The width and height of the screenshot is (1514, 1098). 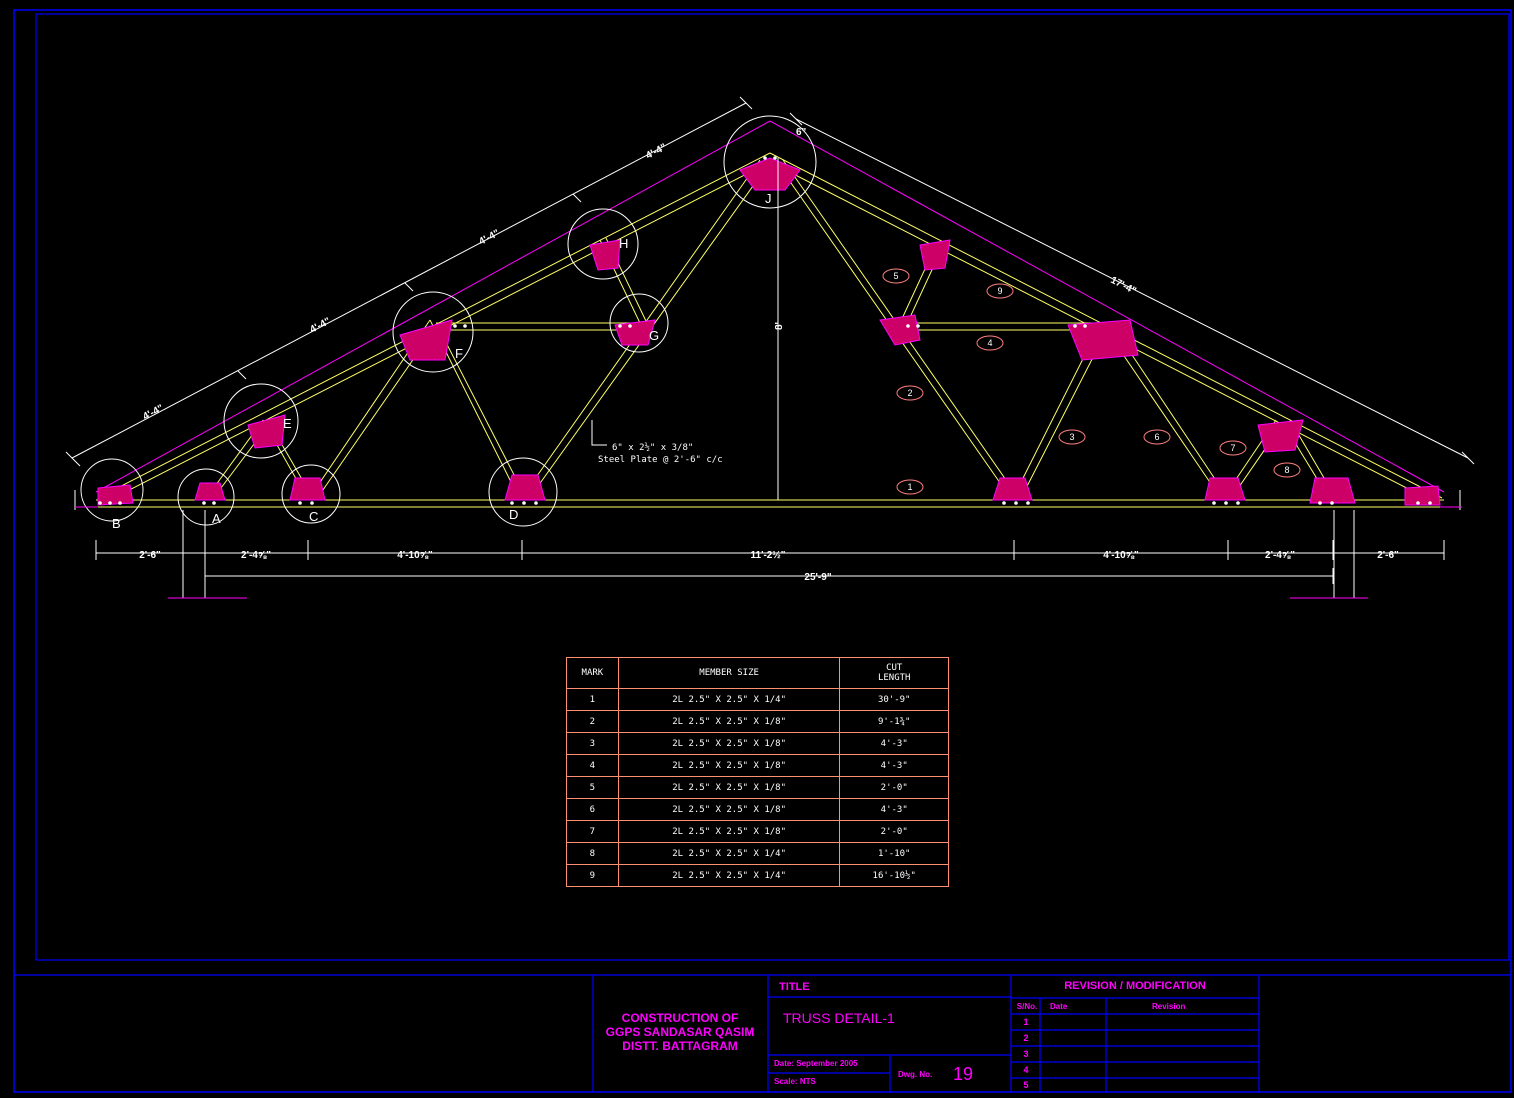 I want to click on member-mark-9: 9, so click(x=999, y=291).